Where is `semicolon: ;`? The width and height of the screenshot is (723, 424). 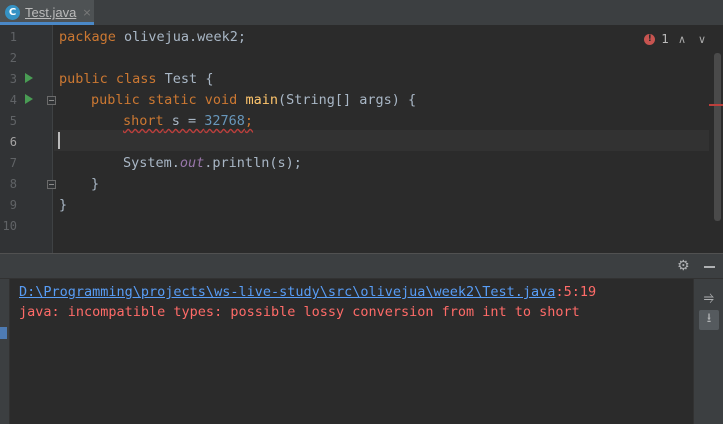 semicolon: ; is located at coordinates (249, 121).